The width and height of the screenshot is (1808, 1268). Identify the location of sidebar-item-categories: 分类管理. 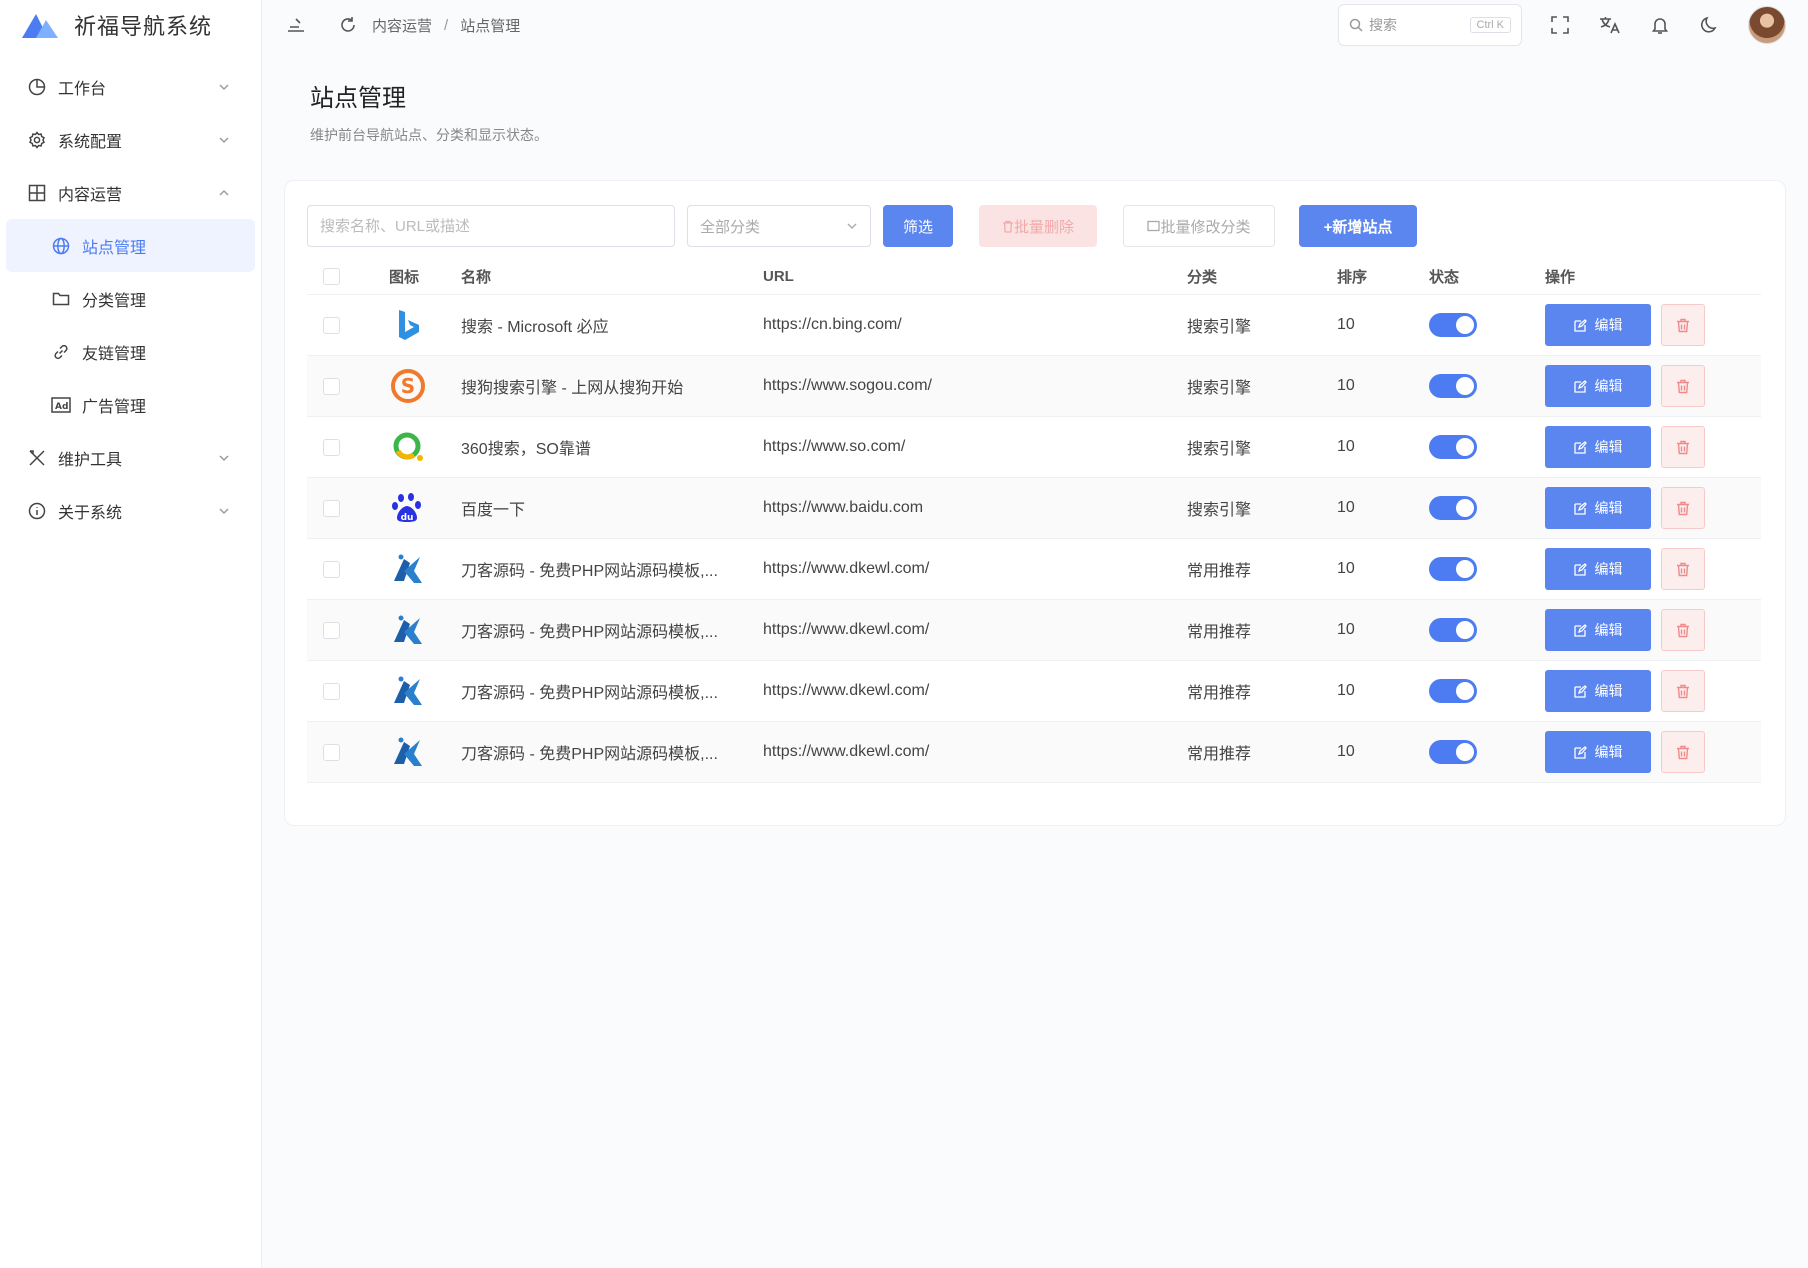
(130, 298).